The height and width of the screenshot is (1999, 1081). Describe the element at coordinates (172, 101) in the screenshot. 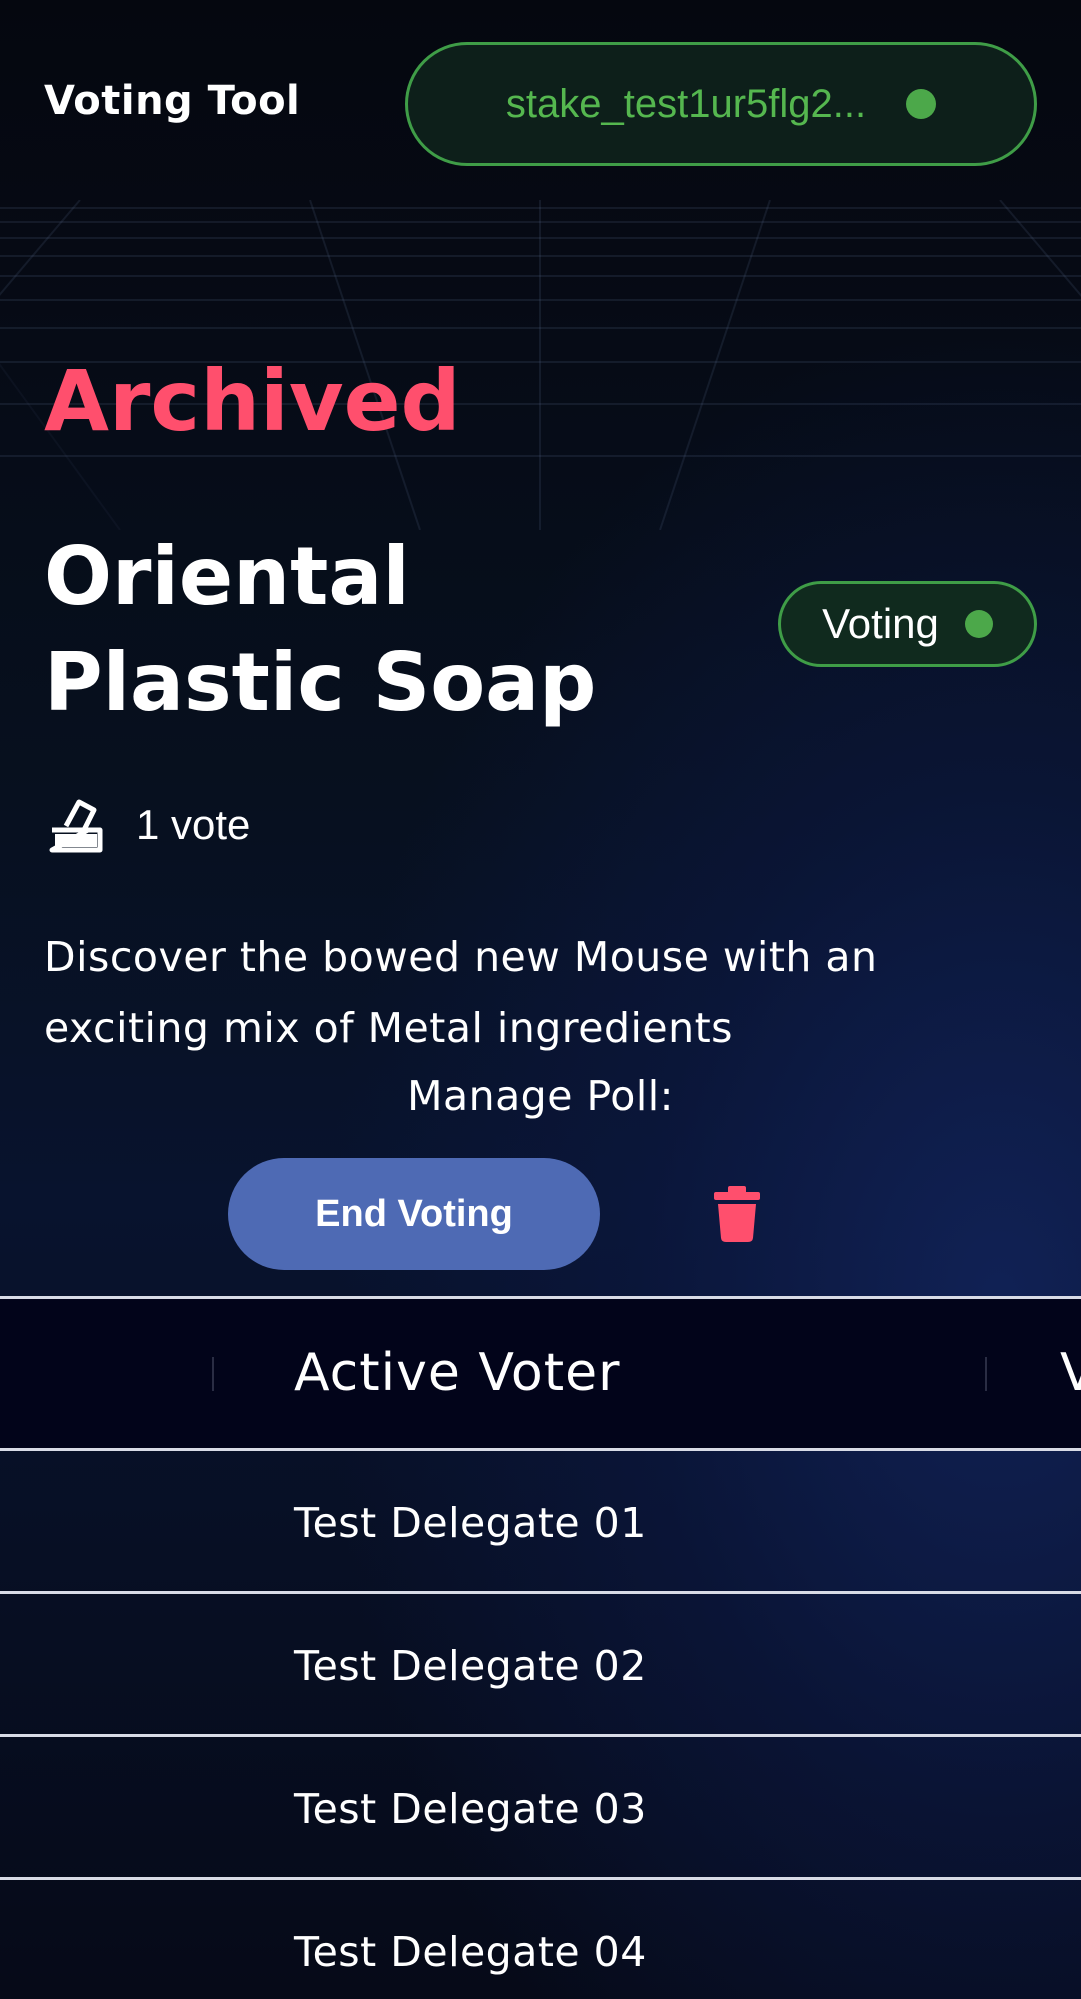

I see `app-title: Voting Tool` at that location.